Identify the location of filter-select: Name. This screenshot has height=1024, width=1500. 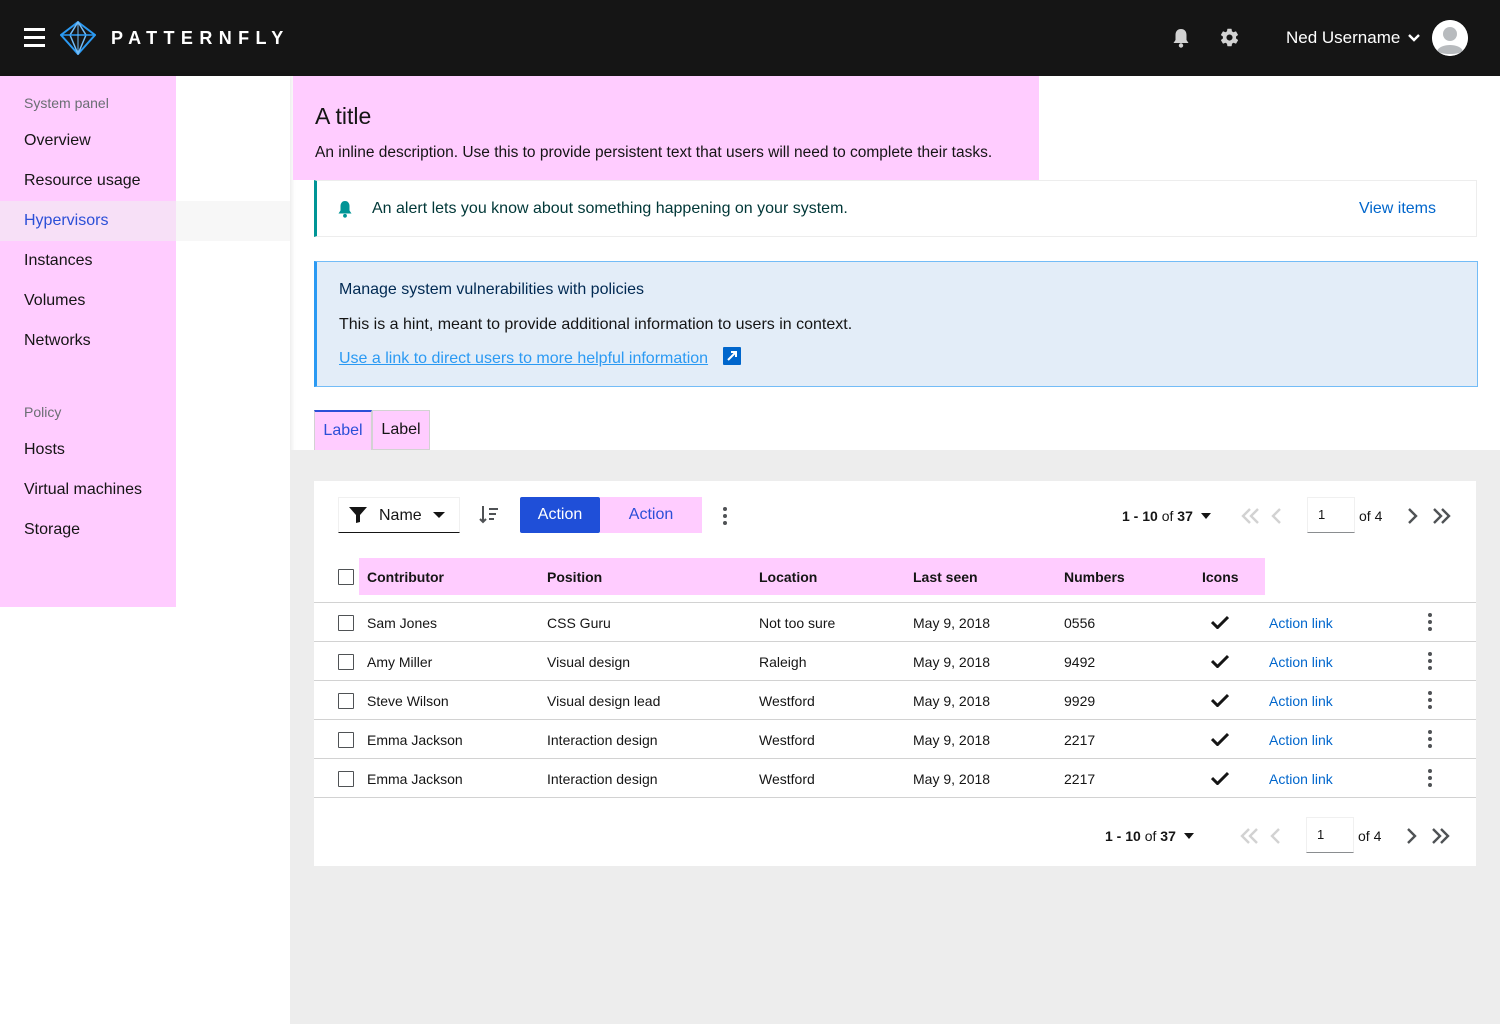
(399, 515).